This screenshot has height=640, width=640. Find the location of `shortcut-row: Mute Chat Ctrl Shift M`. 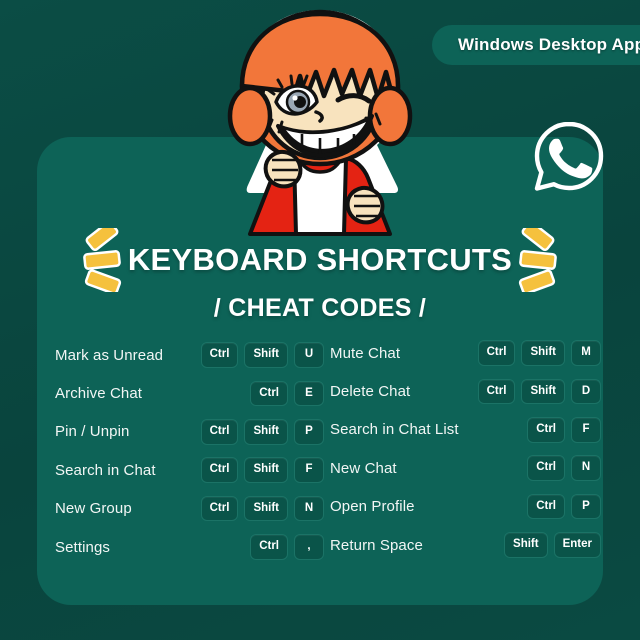

shortcut-row: Mute Chat Ctrl Shift M is located at coordinates (465, 353).